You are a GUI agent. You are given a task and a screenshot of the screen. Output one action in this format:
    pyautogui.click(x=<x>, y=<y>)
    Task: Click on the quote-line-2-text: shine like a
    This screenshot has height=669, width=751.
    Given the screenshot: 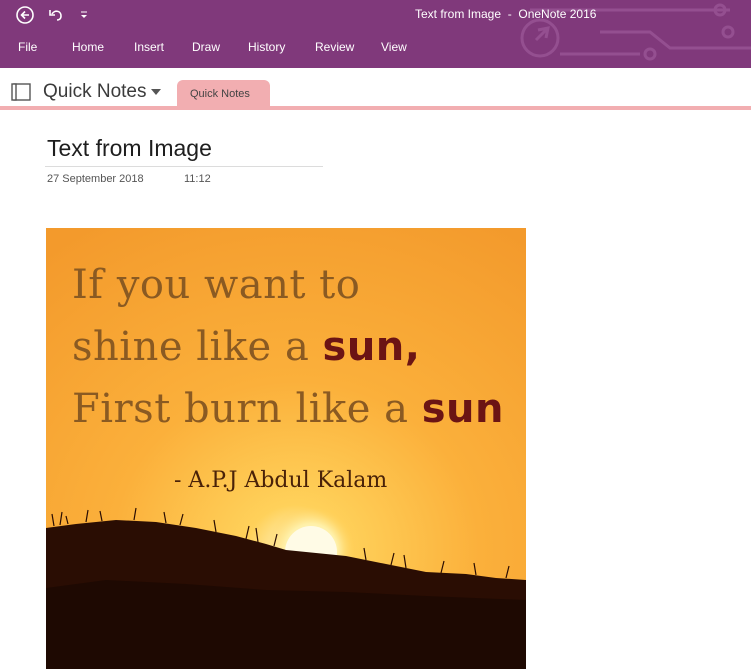 What is the action you would take?
    pyautogui.click(x=197, y=347)
    